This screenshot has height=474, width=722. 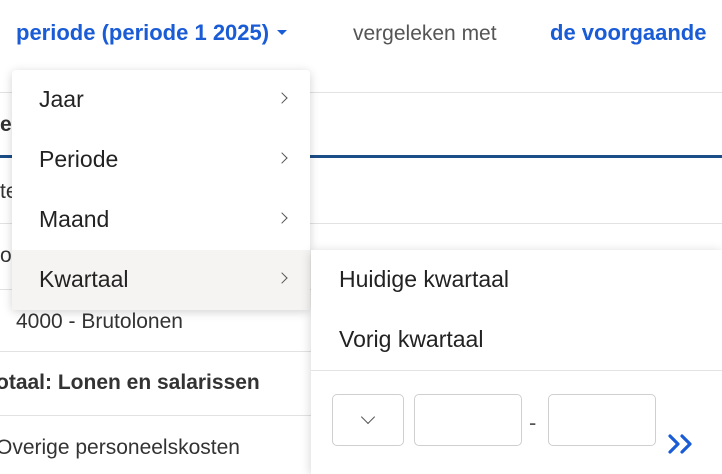 I want to click on submenu-item-label: Huidige kwartaal, so click(x=424, y=279).